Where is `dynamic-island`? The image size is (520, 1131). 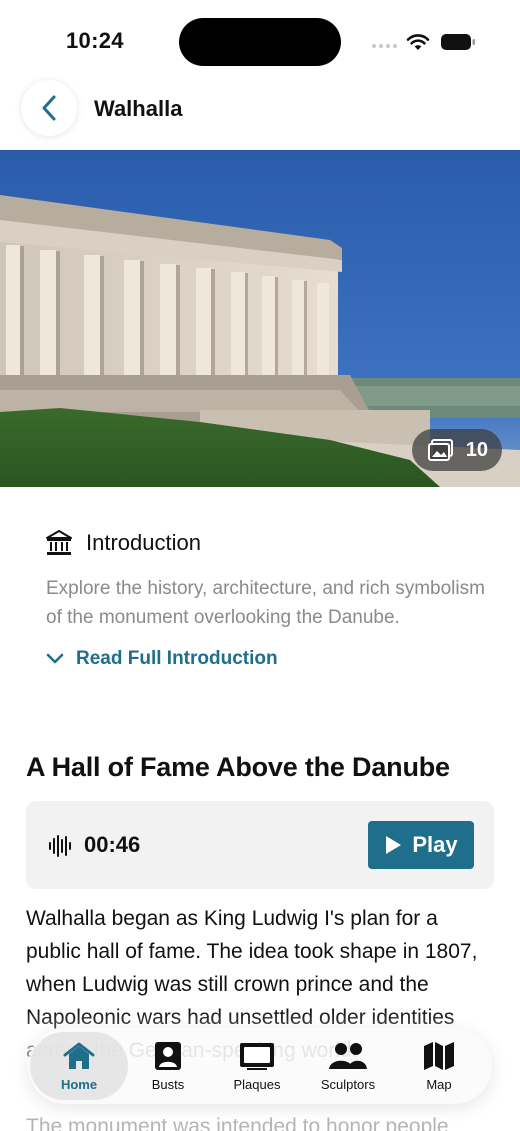
dynamic-island is located at coordinates (260, 42).